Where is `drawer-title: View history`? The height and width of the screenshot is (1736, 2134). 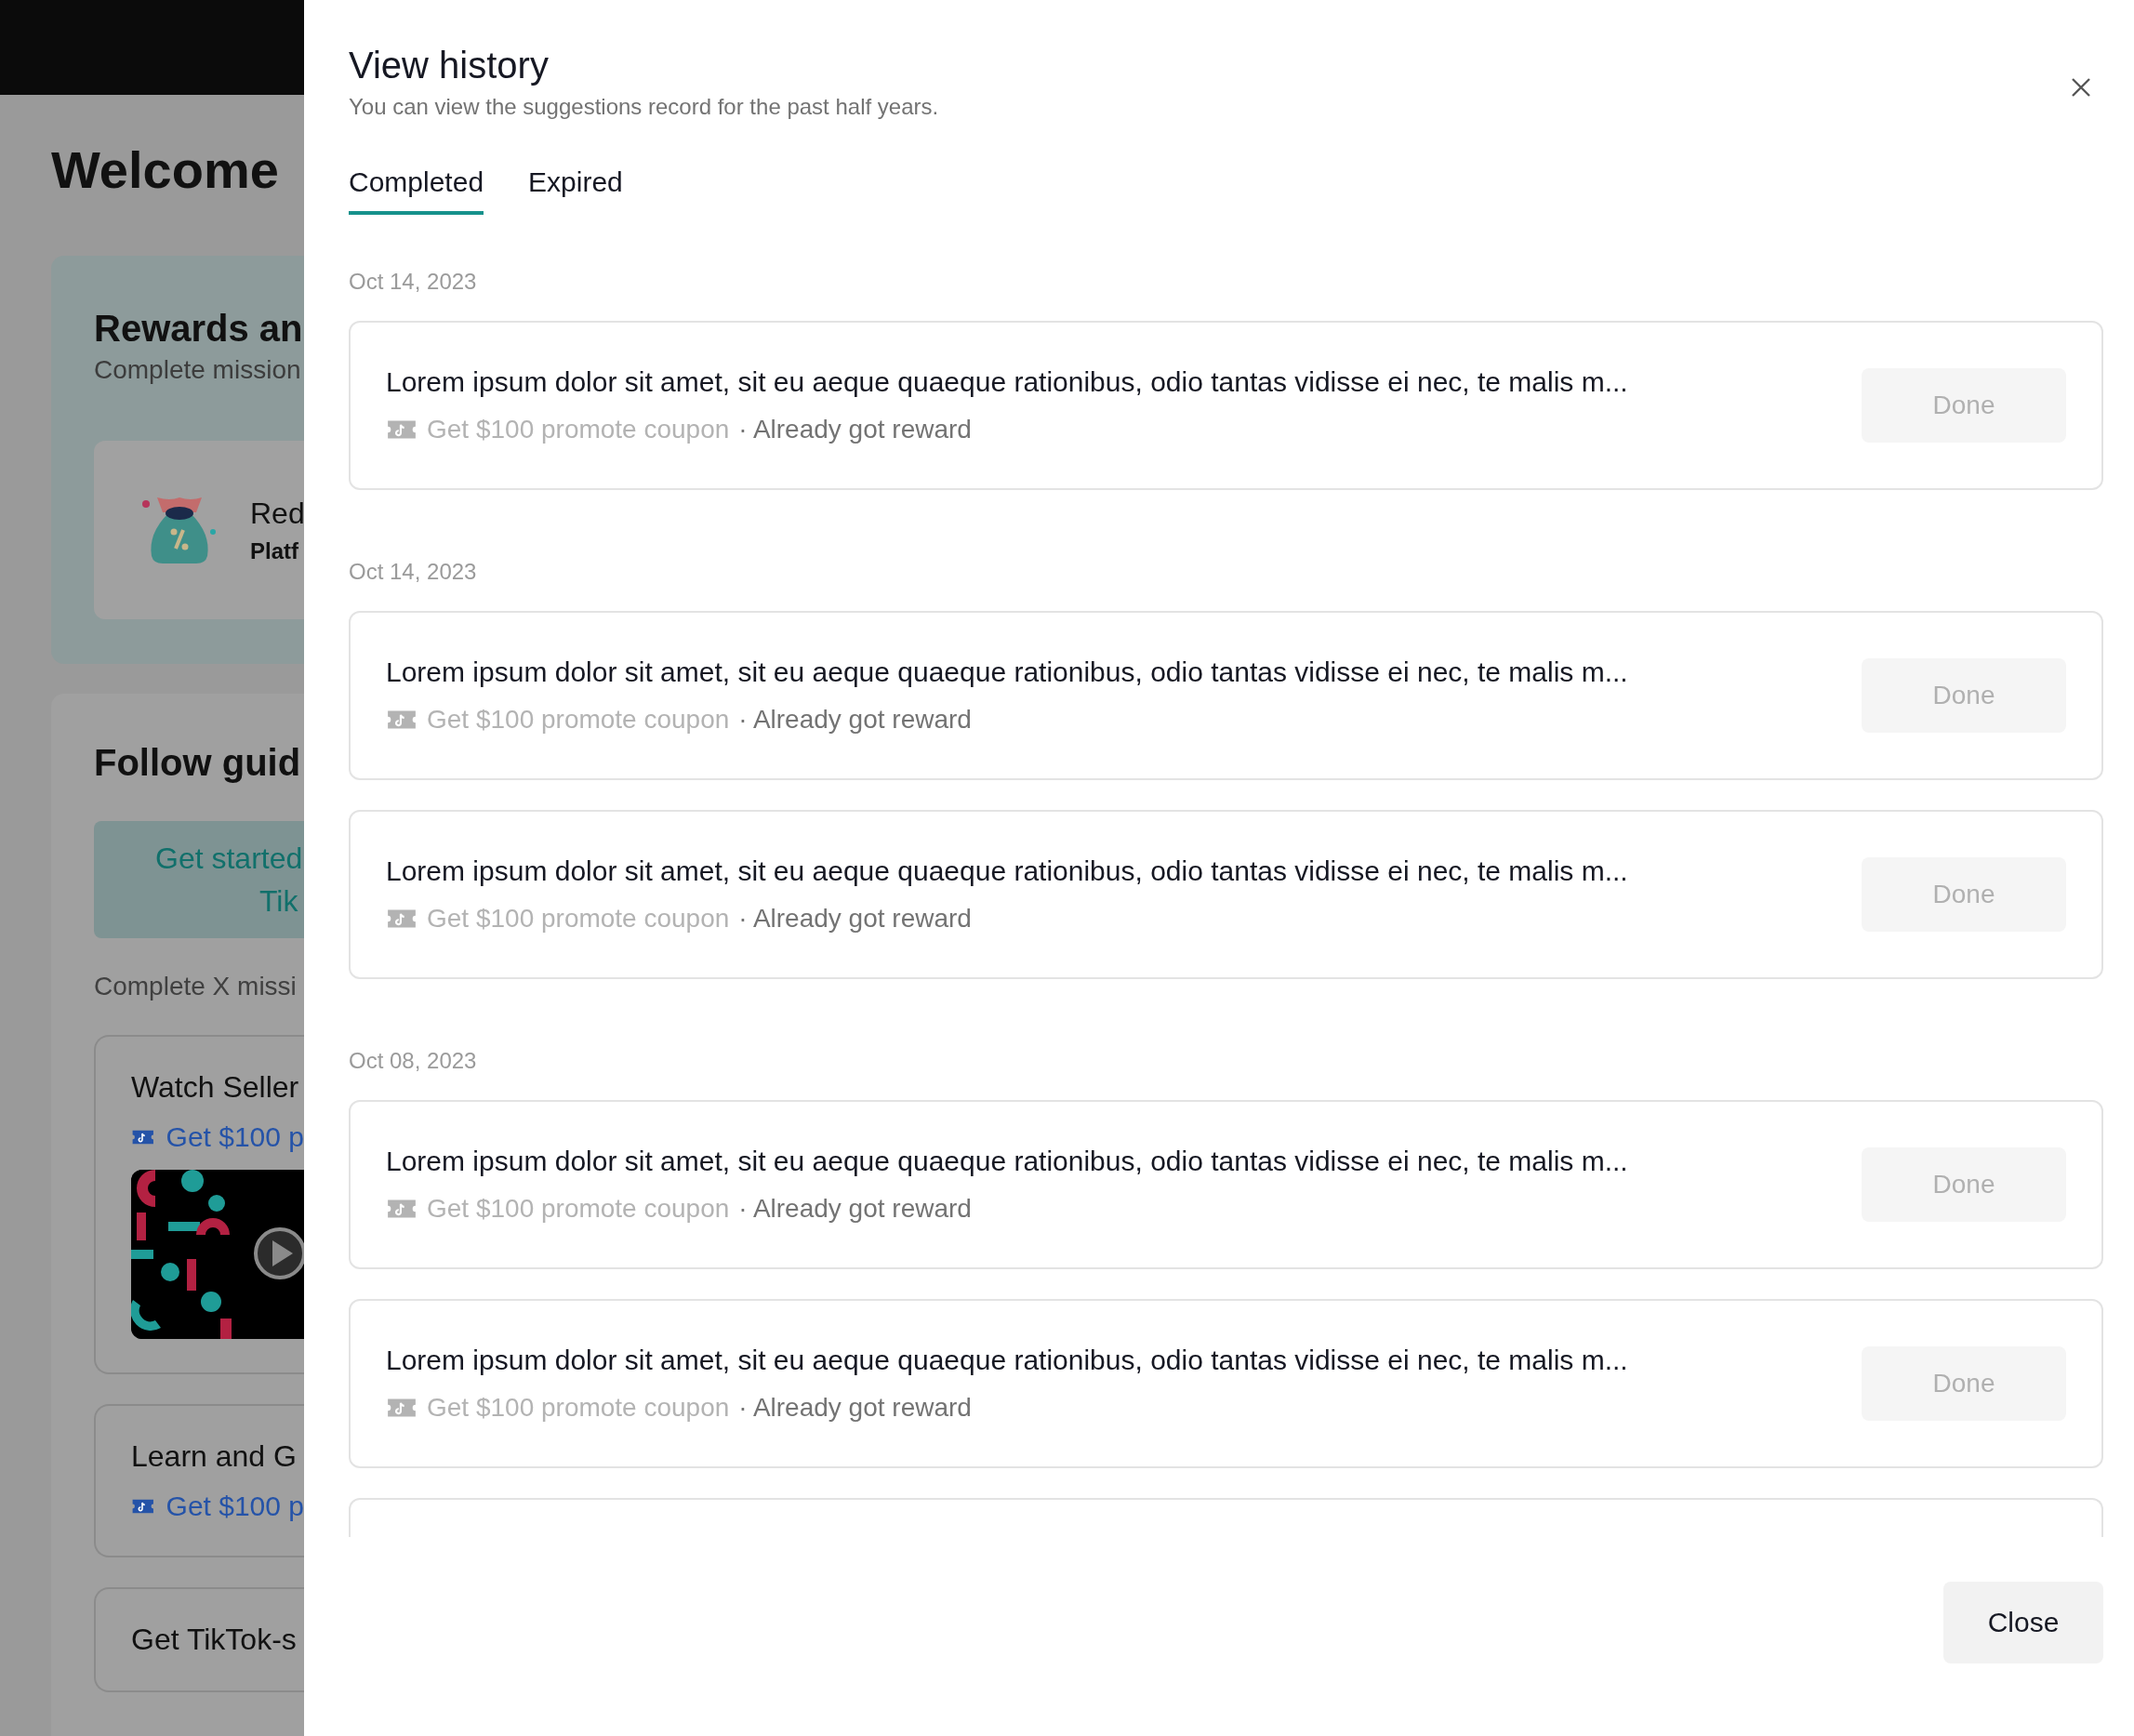 drawer-title: View history is located at coordinates (449, 65).